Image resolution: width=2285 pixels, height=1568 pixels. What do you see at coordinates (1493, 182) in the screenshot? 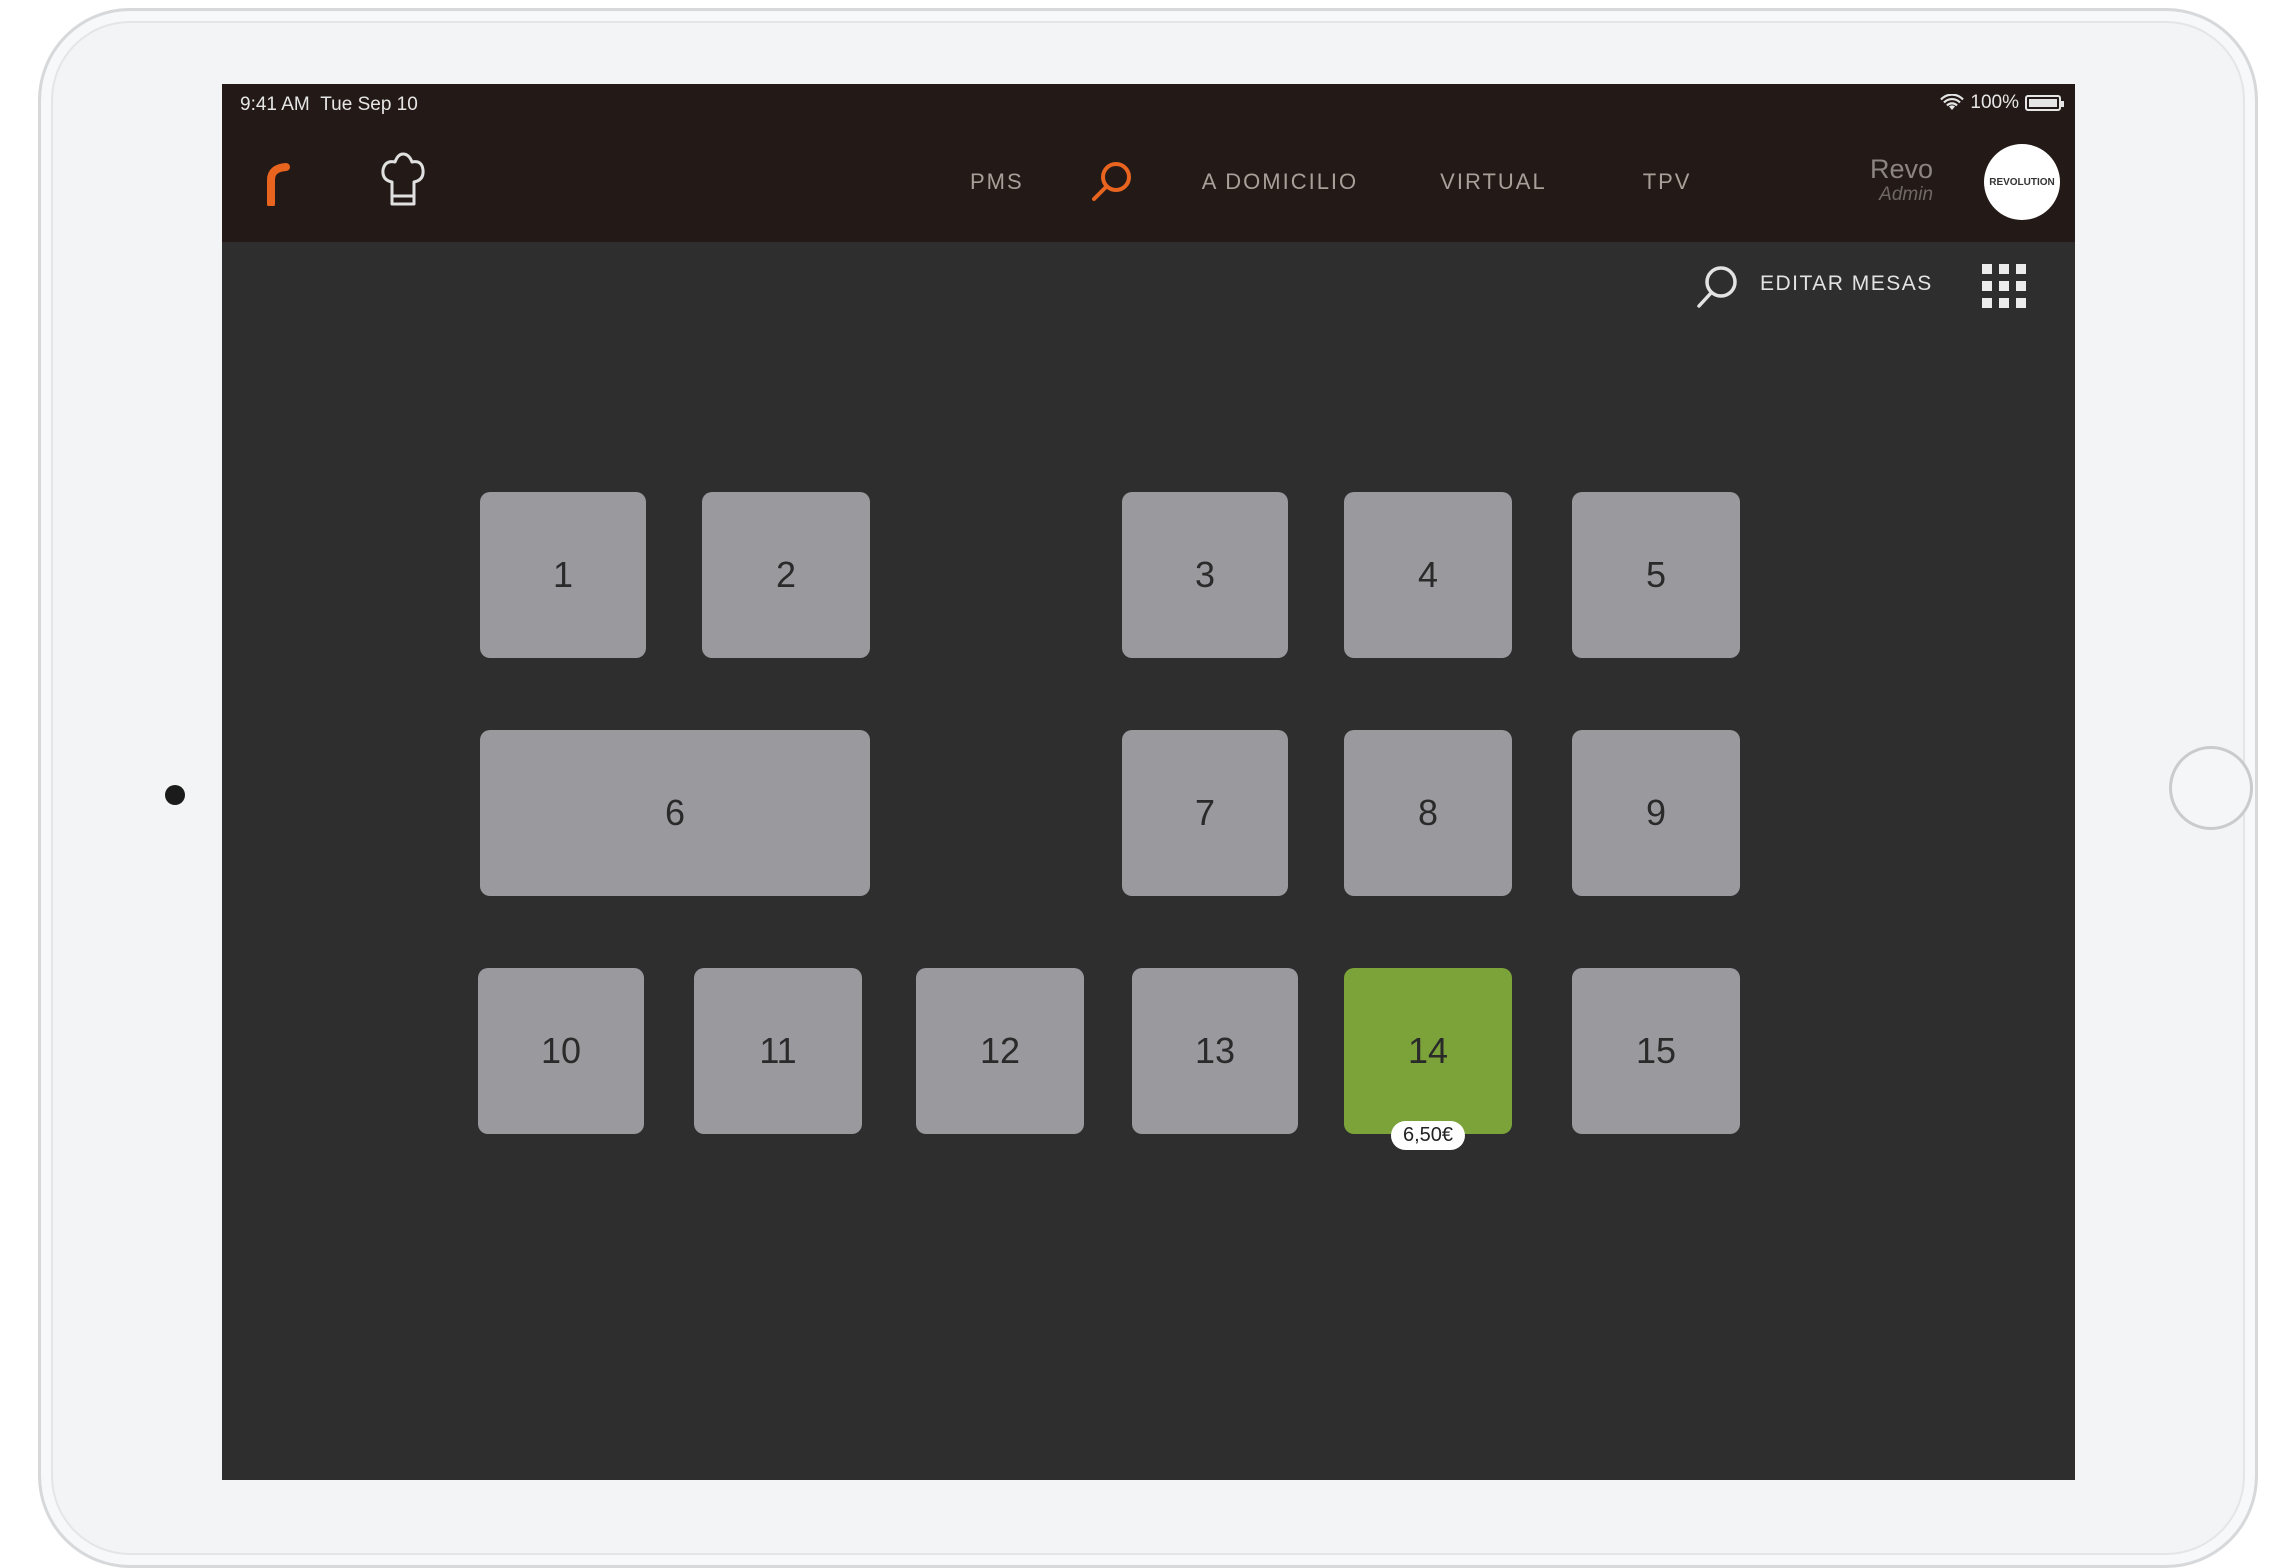
I see `nav-virtual: VIRTUAL` at bounding box center [1493, 182].